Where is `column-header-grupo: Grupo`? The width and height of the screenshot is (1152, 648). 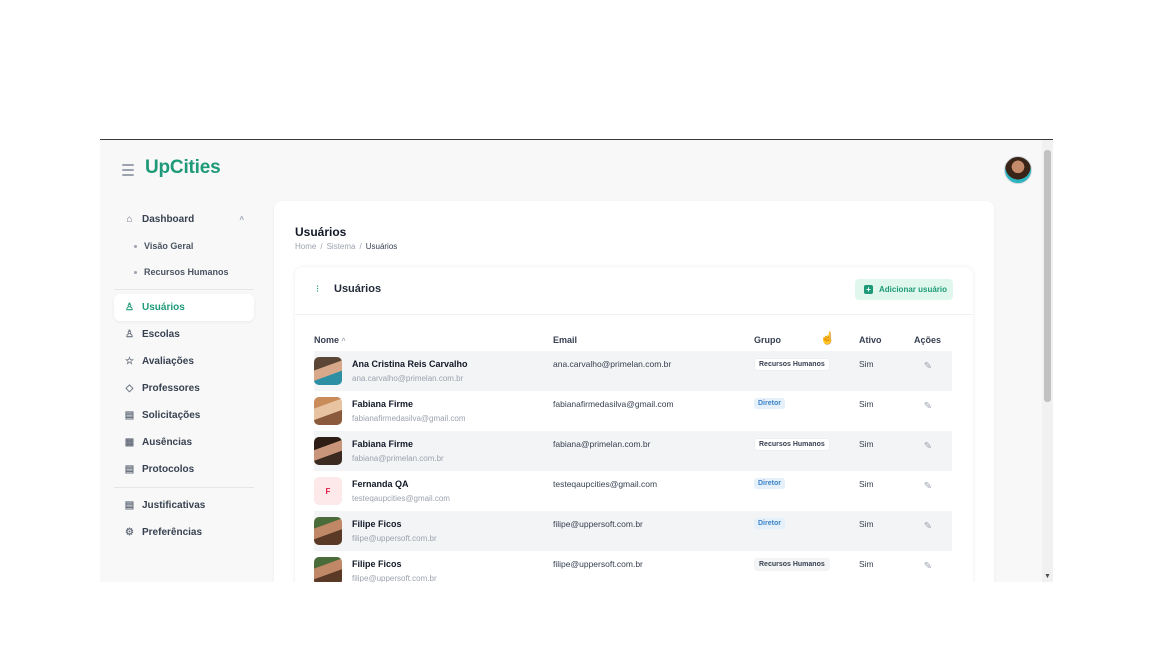
column-header-grupo: Grupo is located at coordinates (767, 340).